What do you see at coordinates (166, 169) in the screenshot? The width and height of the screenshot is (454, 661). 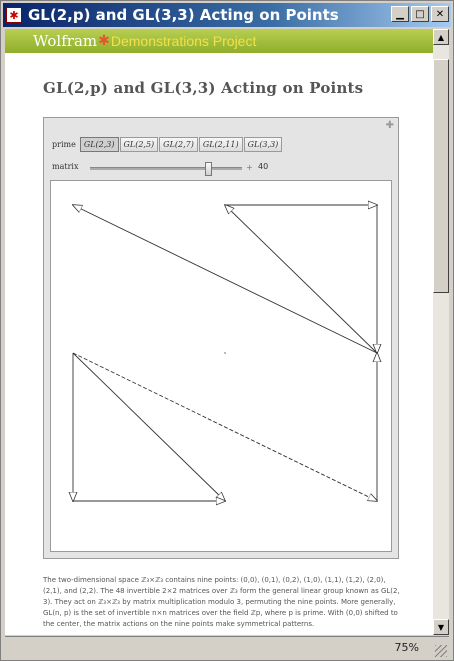 I see `matrix-slider` at bounding box center [166, 169].